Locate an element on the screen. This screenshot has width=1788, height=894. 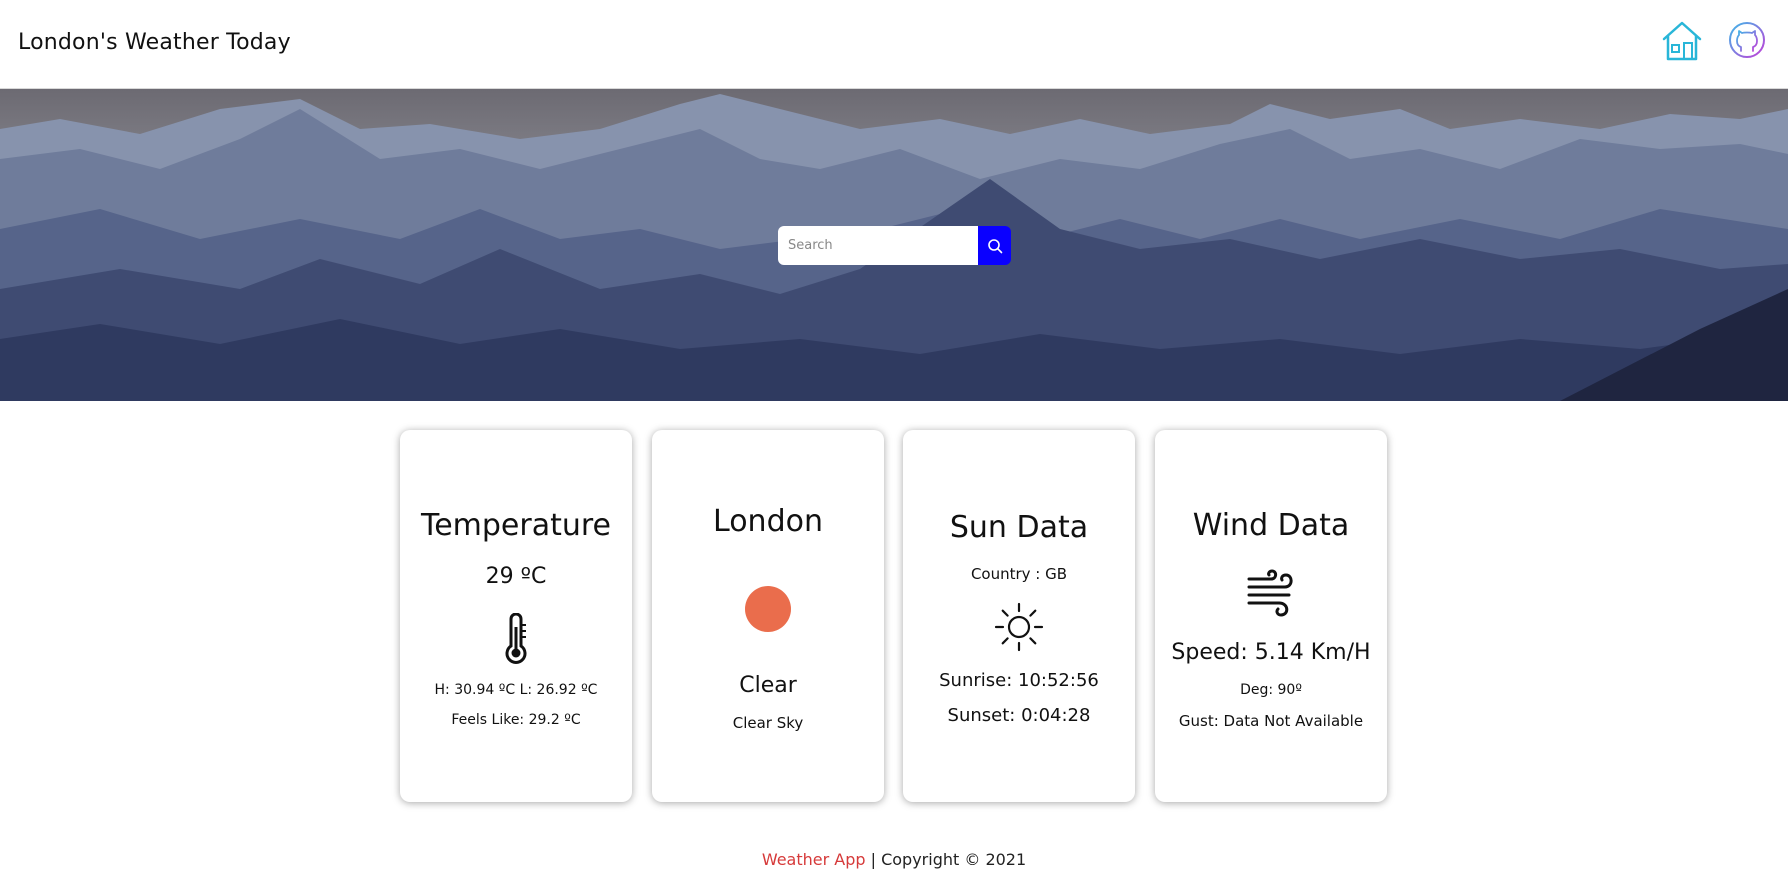
temperature-value: 29 ºC is located at coordinates (516, 576).